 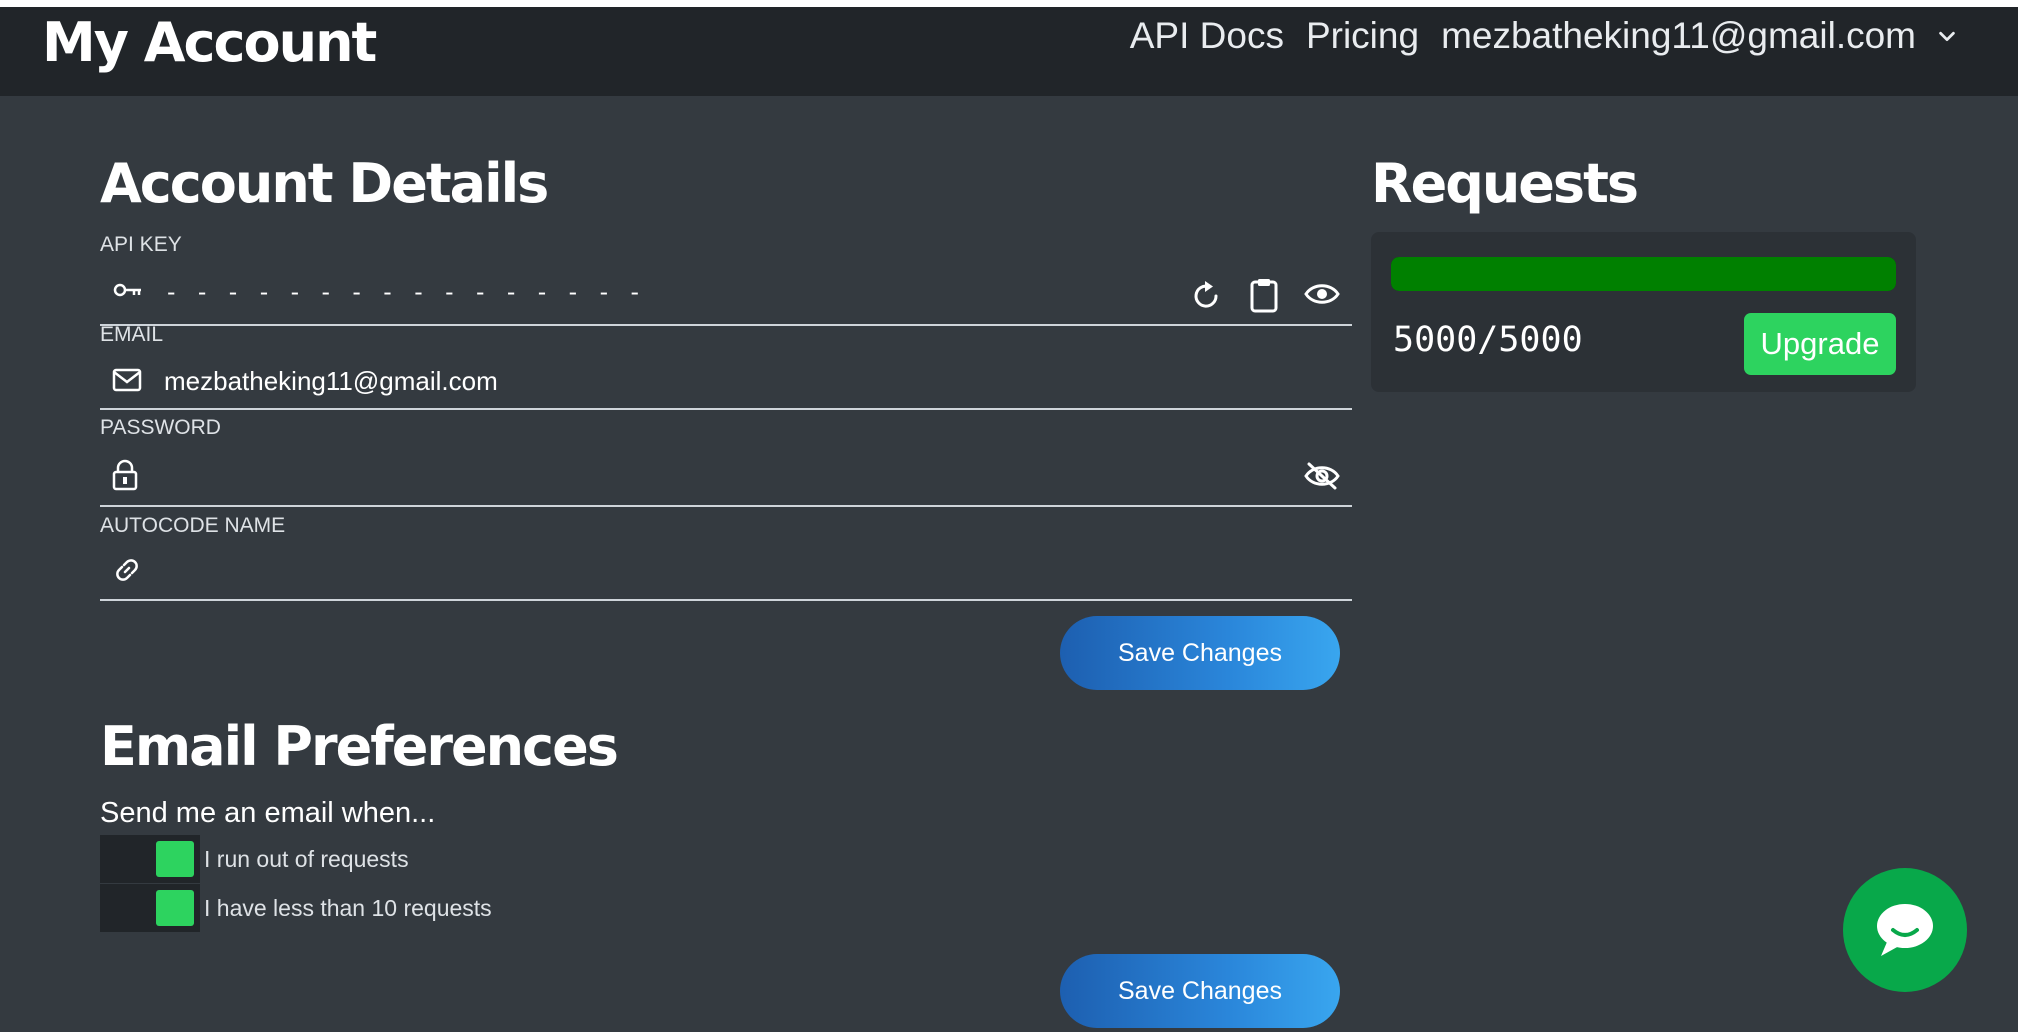 What do you see at coordinates (1200, 653) in the screenshot?
I see `save-changes-button: Save Changes` at bounding box center [1200, 653].